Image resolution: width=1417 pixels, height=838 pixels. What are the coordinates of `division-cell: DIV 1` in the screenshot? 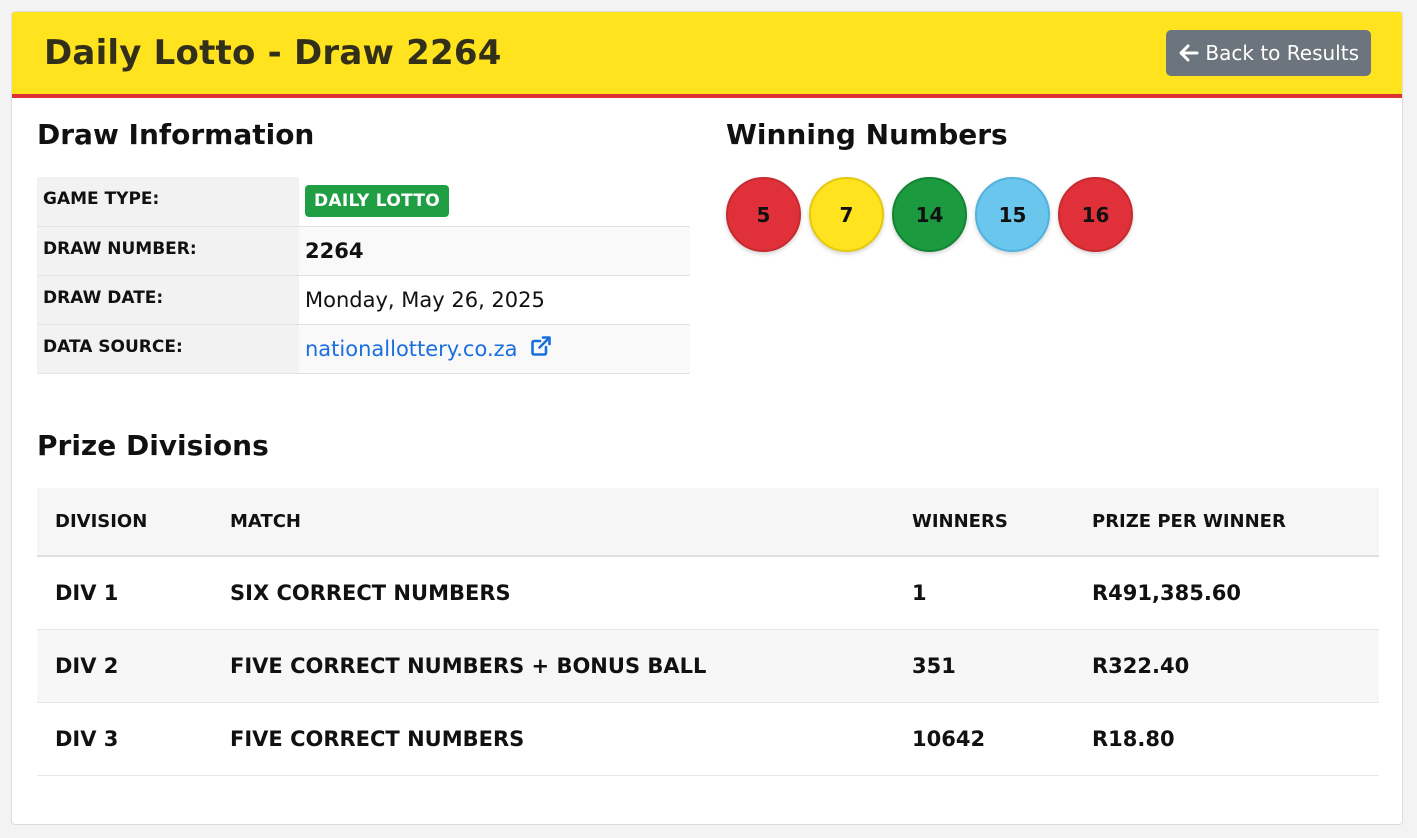 It's located at (87, 592).